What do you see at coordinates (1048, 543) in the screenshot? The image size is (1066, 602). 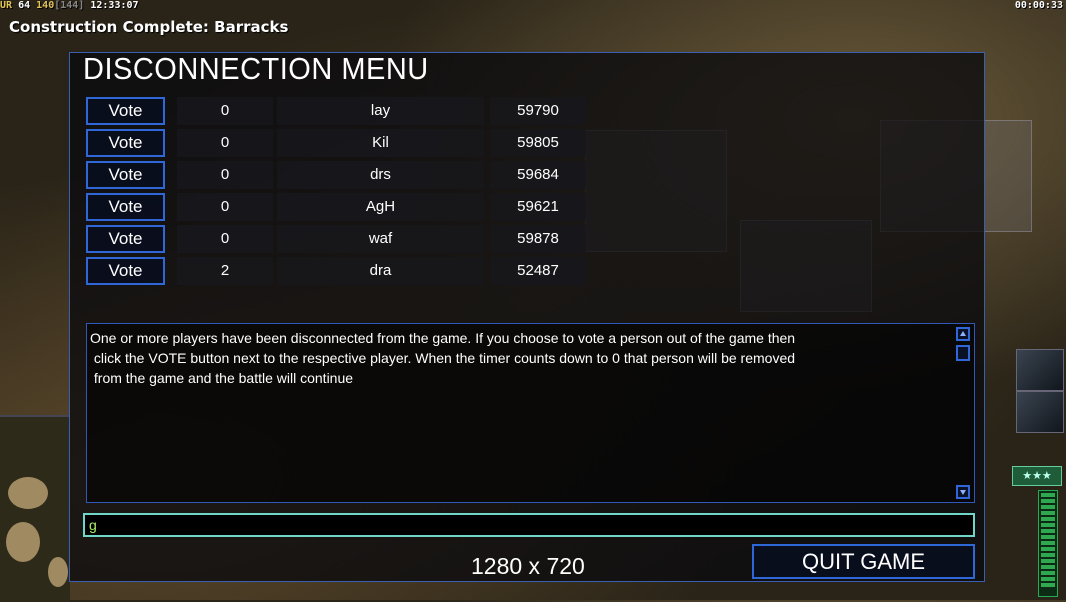 I see `power-meter` at bounding box center [1048, 543].